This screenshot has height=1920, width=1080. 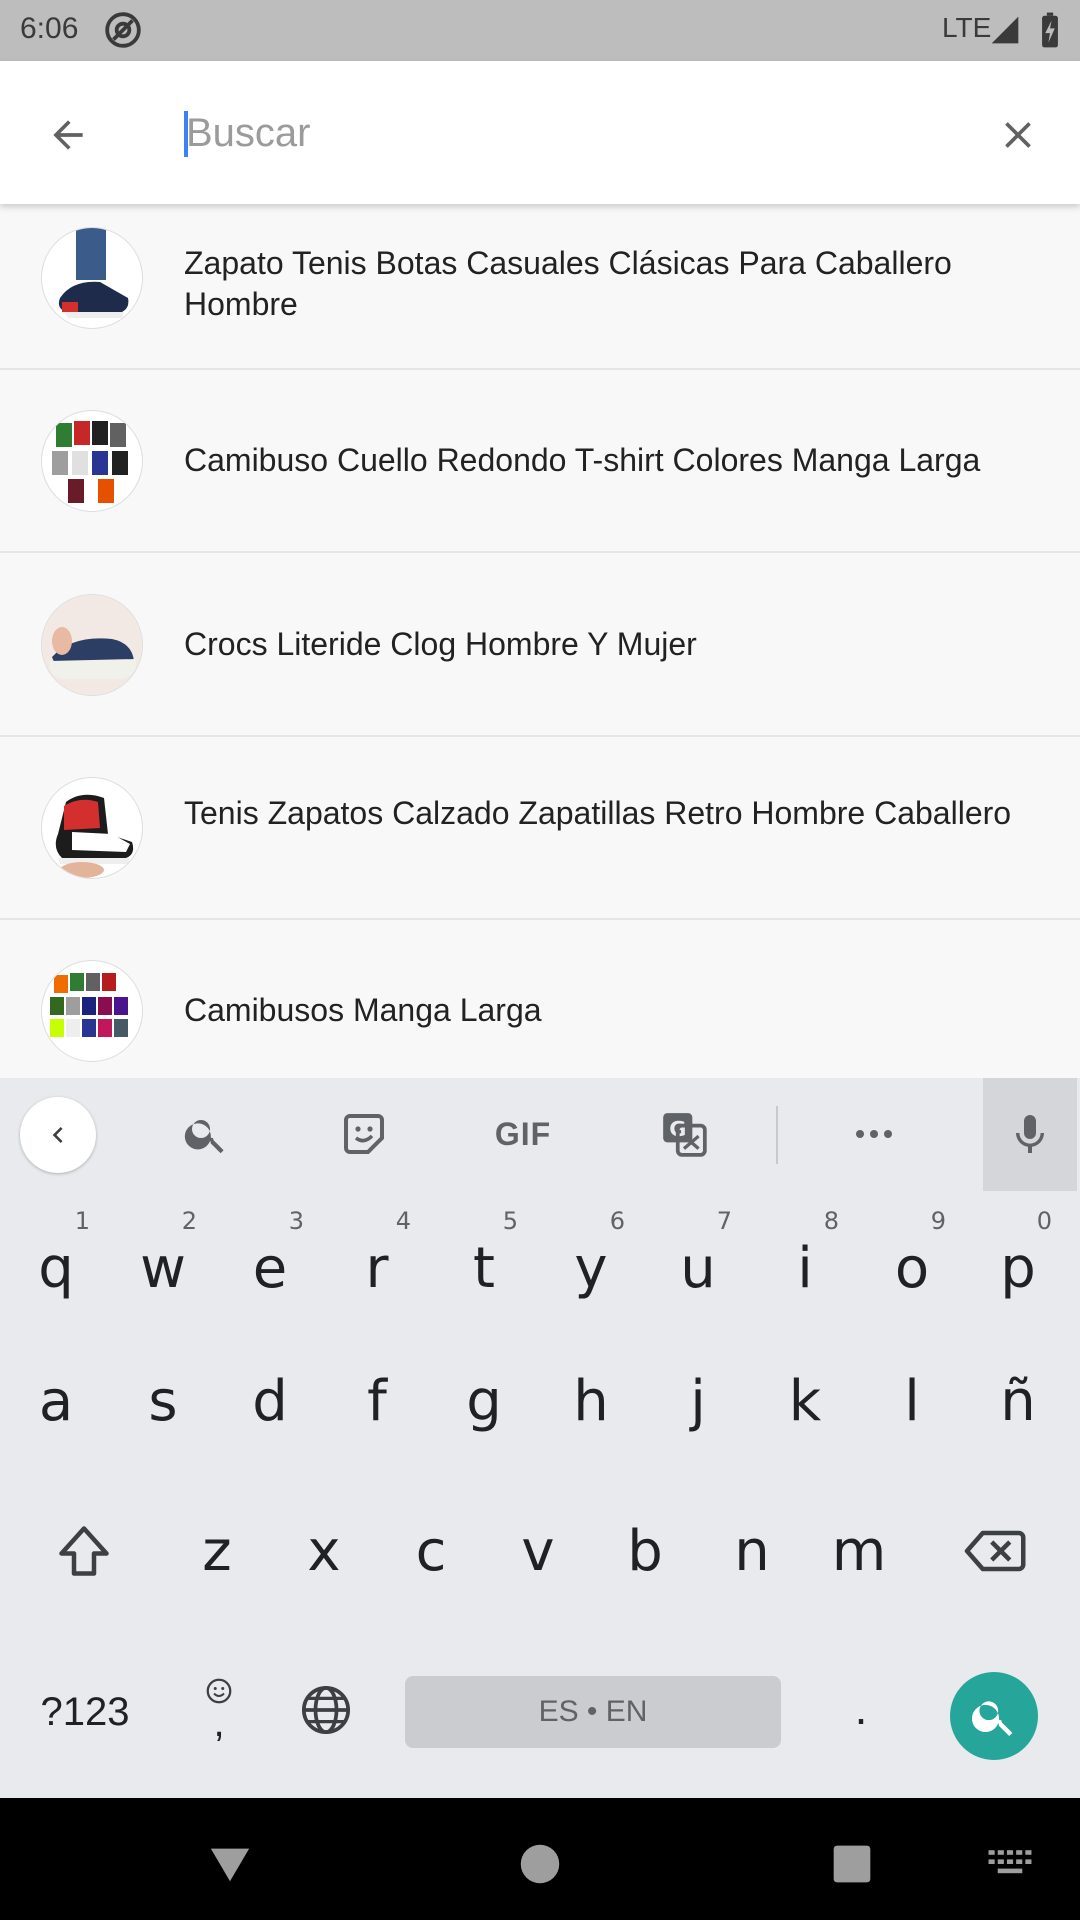 What do you see at coordinates (523, 1134) in the screenshot?
I see `gif-button: GIF` at bounding box center [523, 1134].